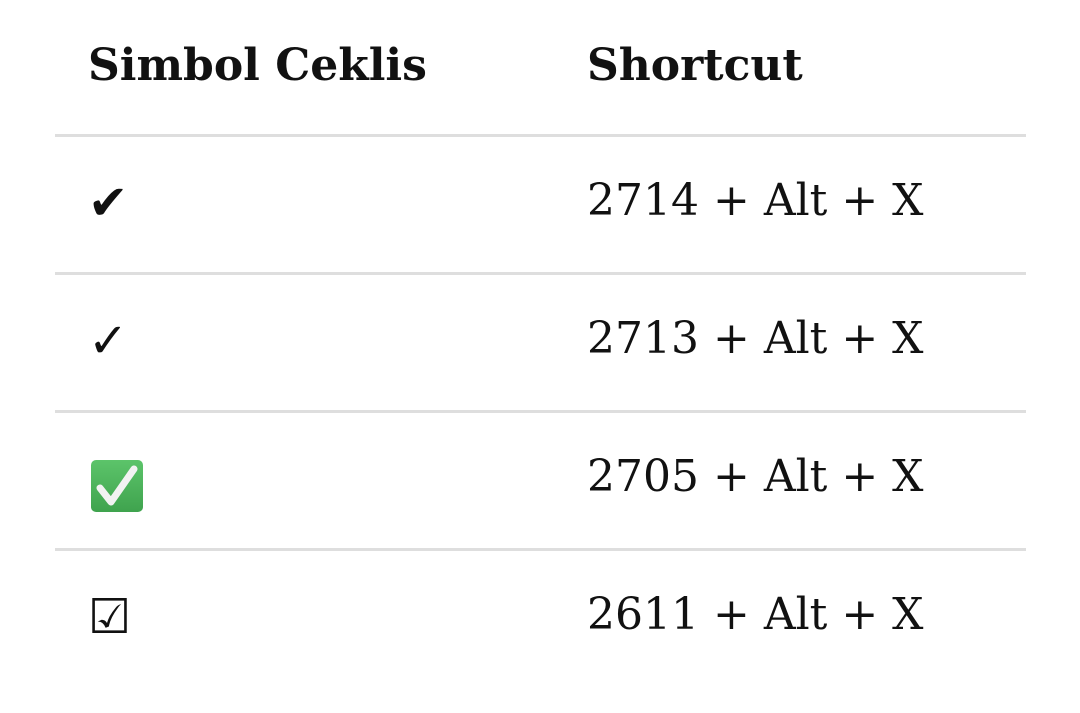  Describe the element at coordinates (755, 338) in the screenshot. I see `shortcut-cell: 2713 + Alt + X` at that location.